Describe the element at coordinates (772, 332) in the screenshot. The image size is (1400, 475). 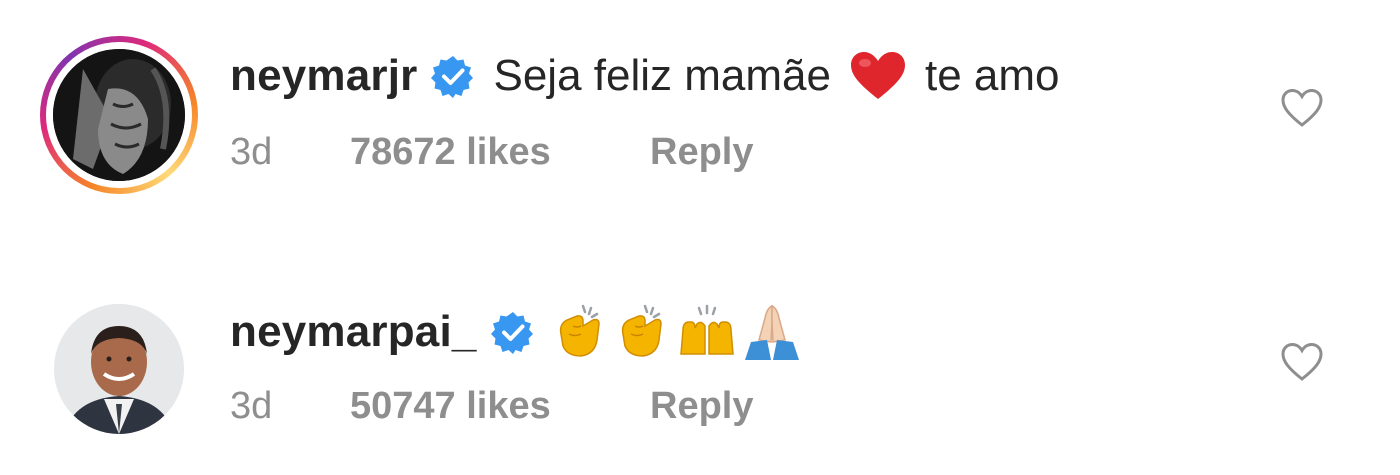
I see `folded-hands-icon` at that location.